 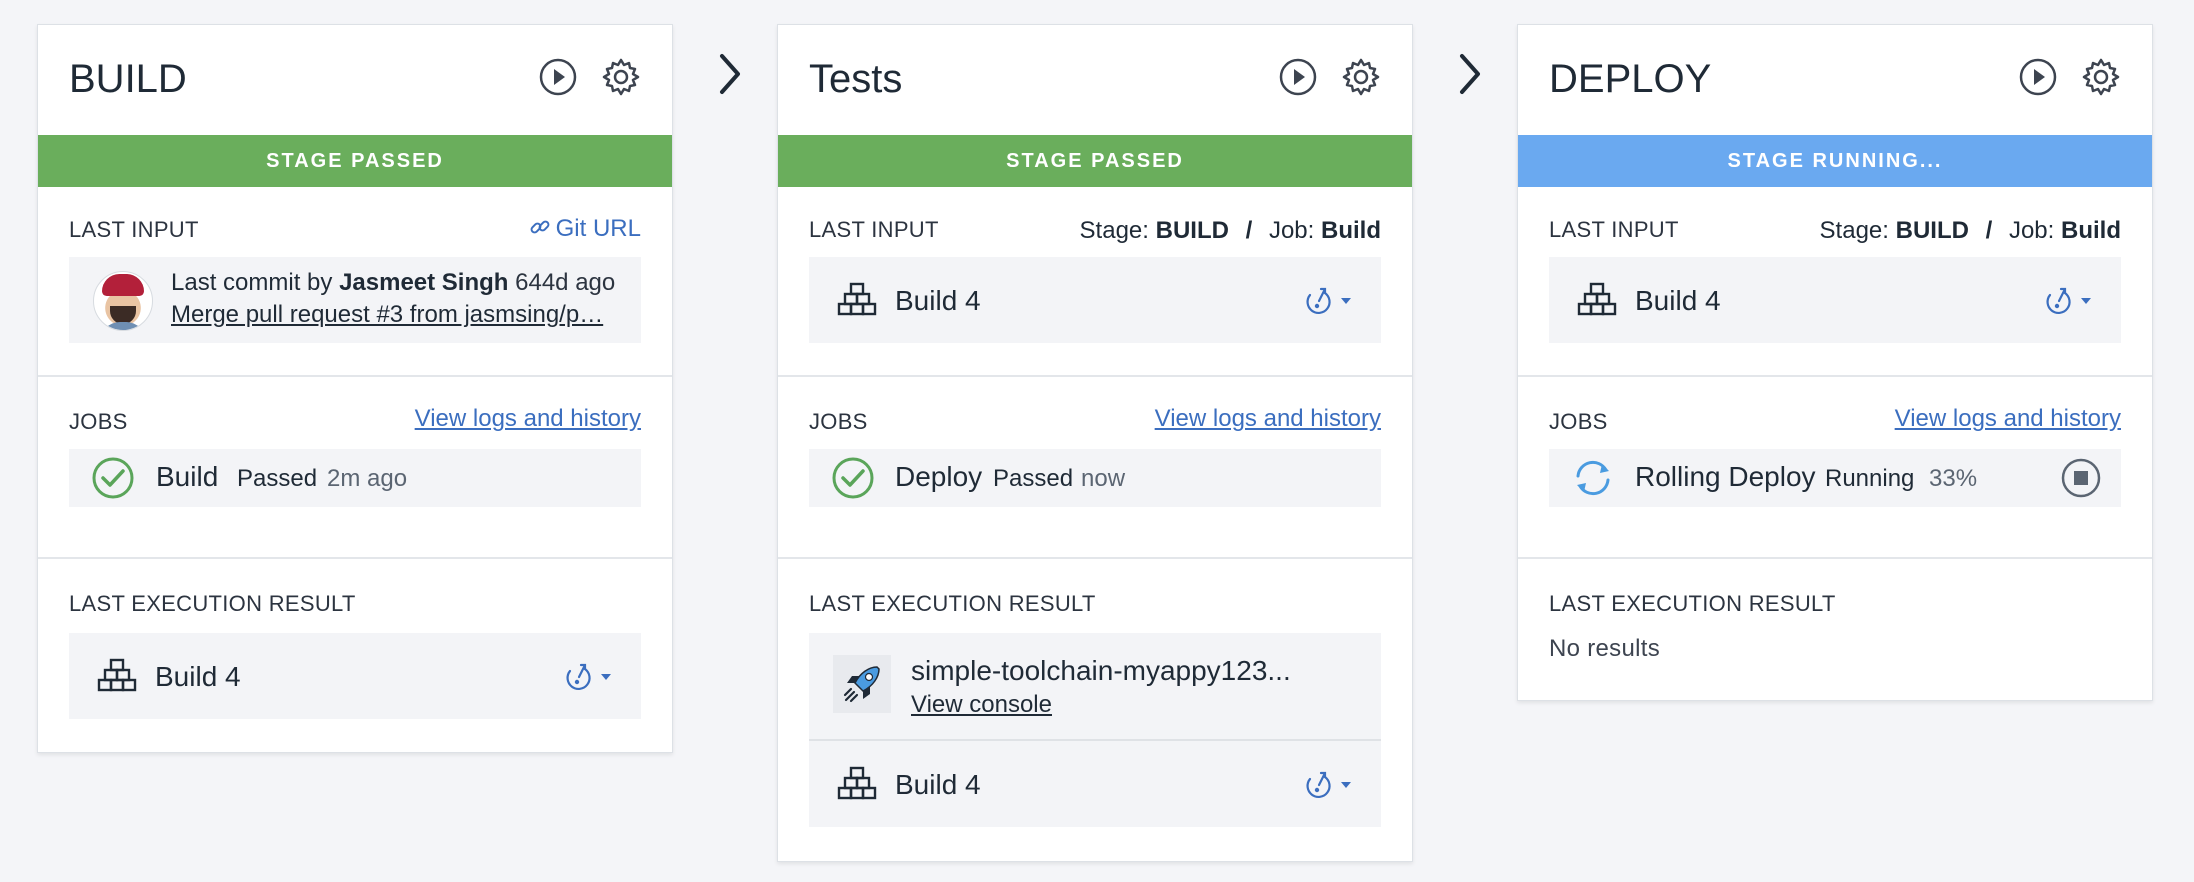 What do you see at coordinates (252, 282) in the screenshot?
I see `commit-prefix: Last commit by` at bounding box center [252, 282].